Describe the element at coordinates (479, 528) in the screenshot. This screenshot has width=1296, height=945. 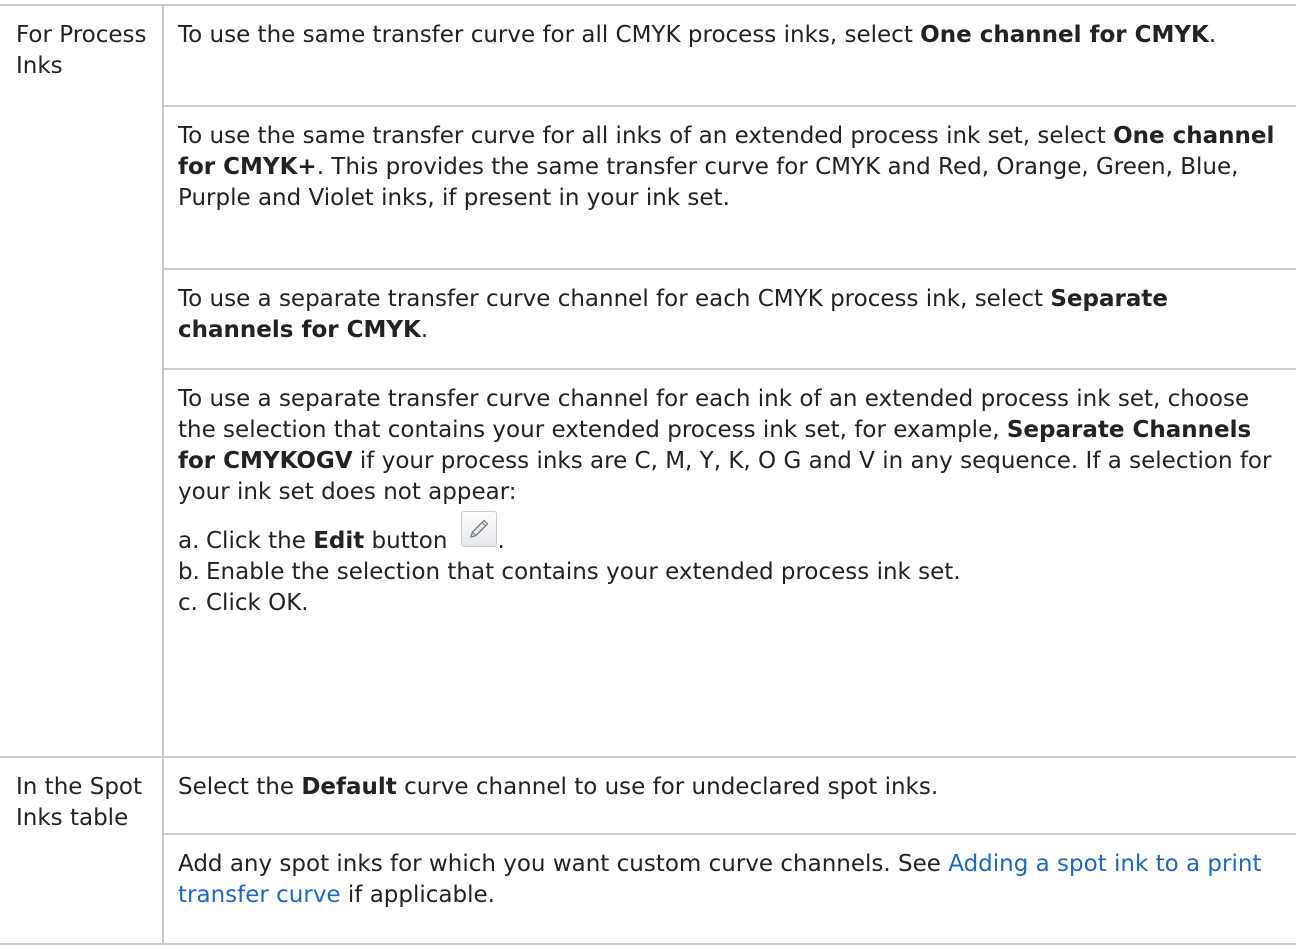
I see `pencil-icon` at that location.